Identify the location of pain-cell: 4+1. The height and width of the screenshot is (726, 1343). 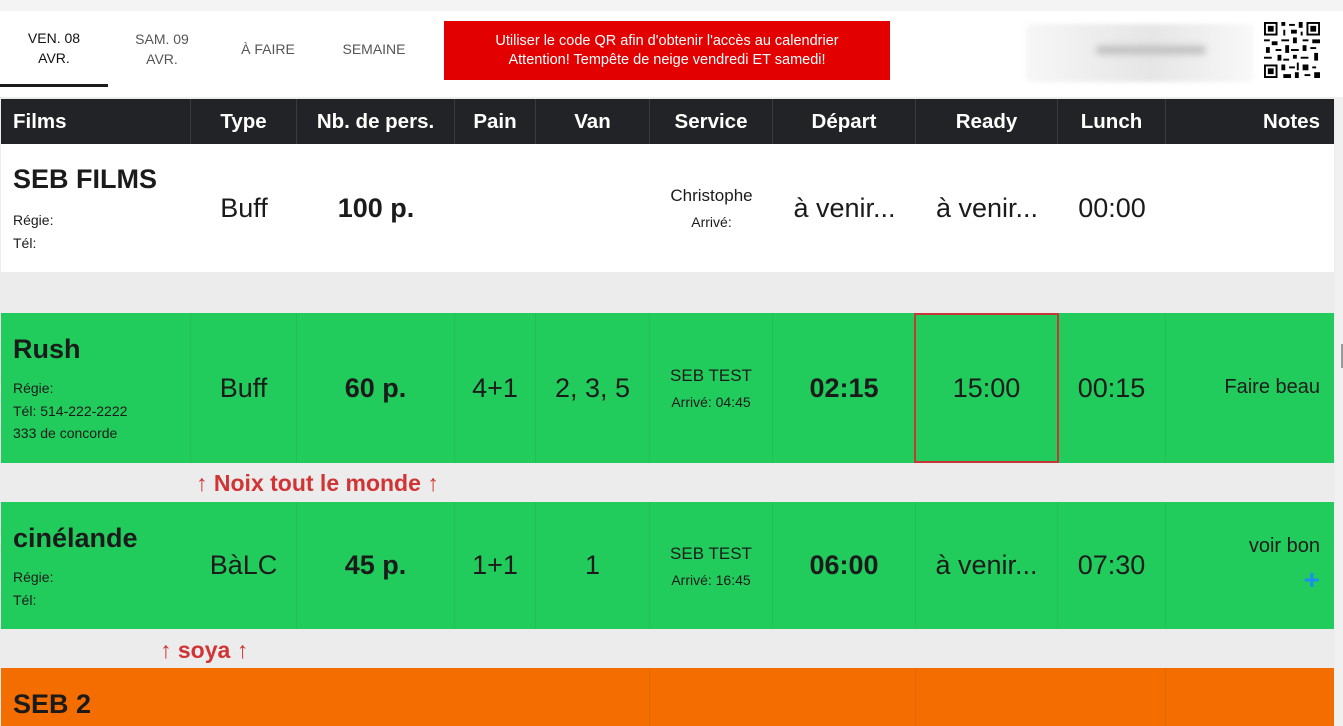
(495, 388).